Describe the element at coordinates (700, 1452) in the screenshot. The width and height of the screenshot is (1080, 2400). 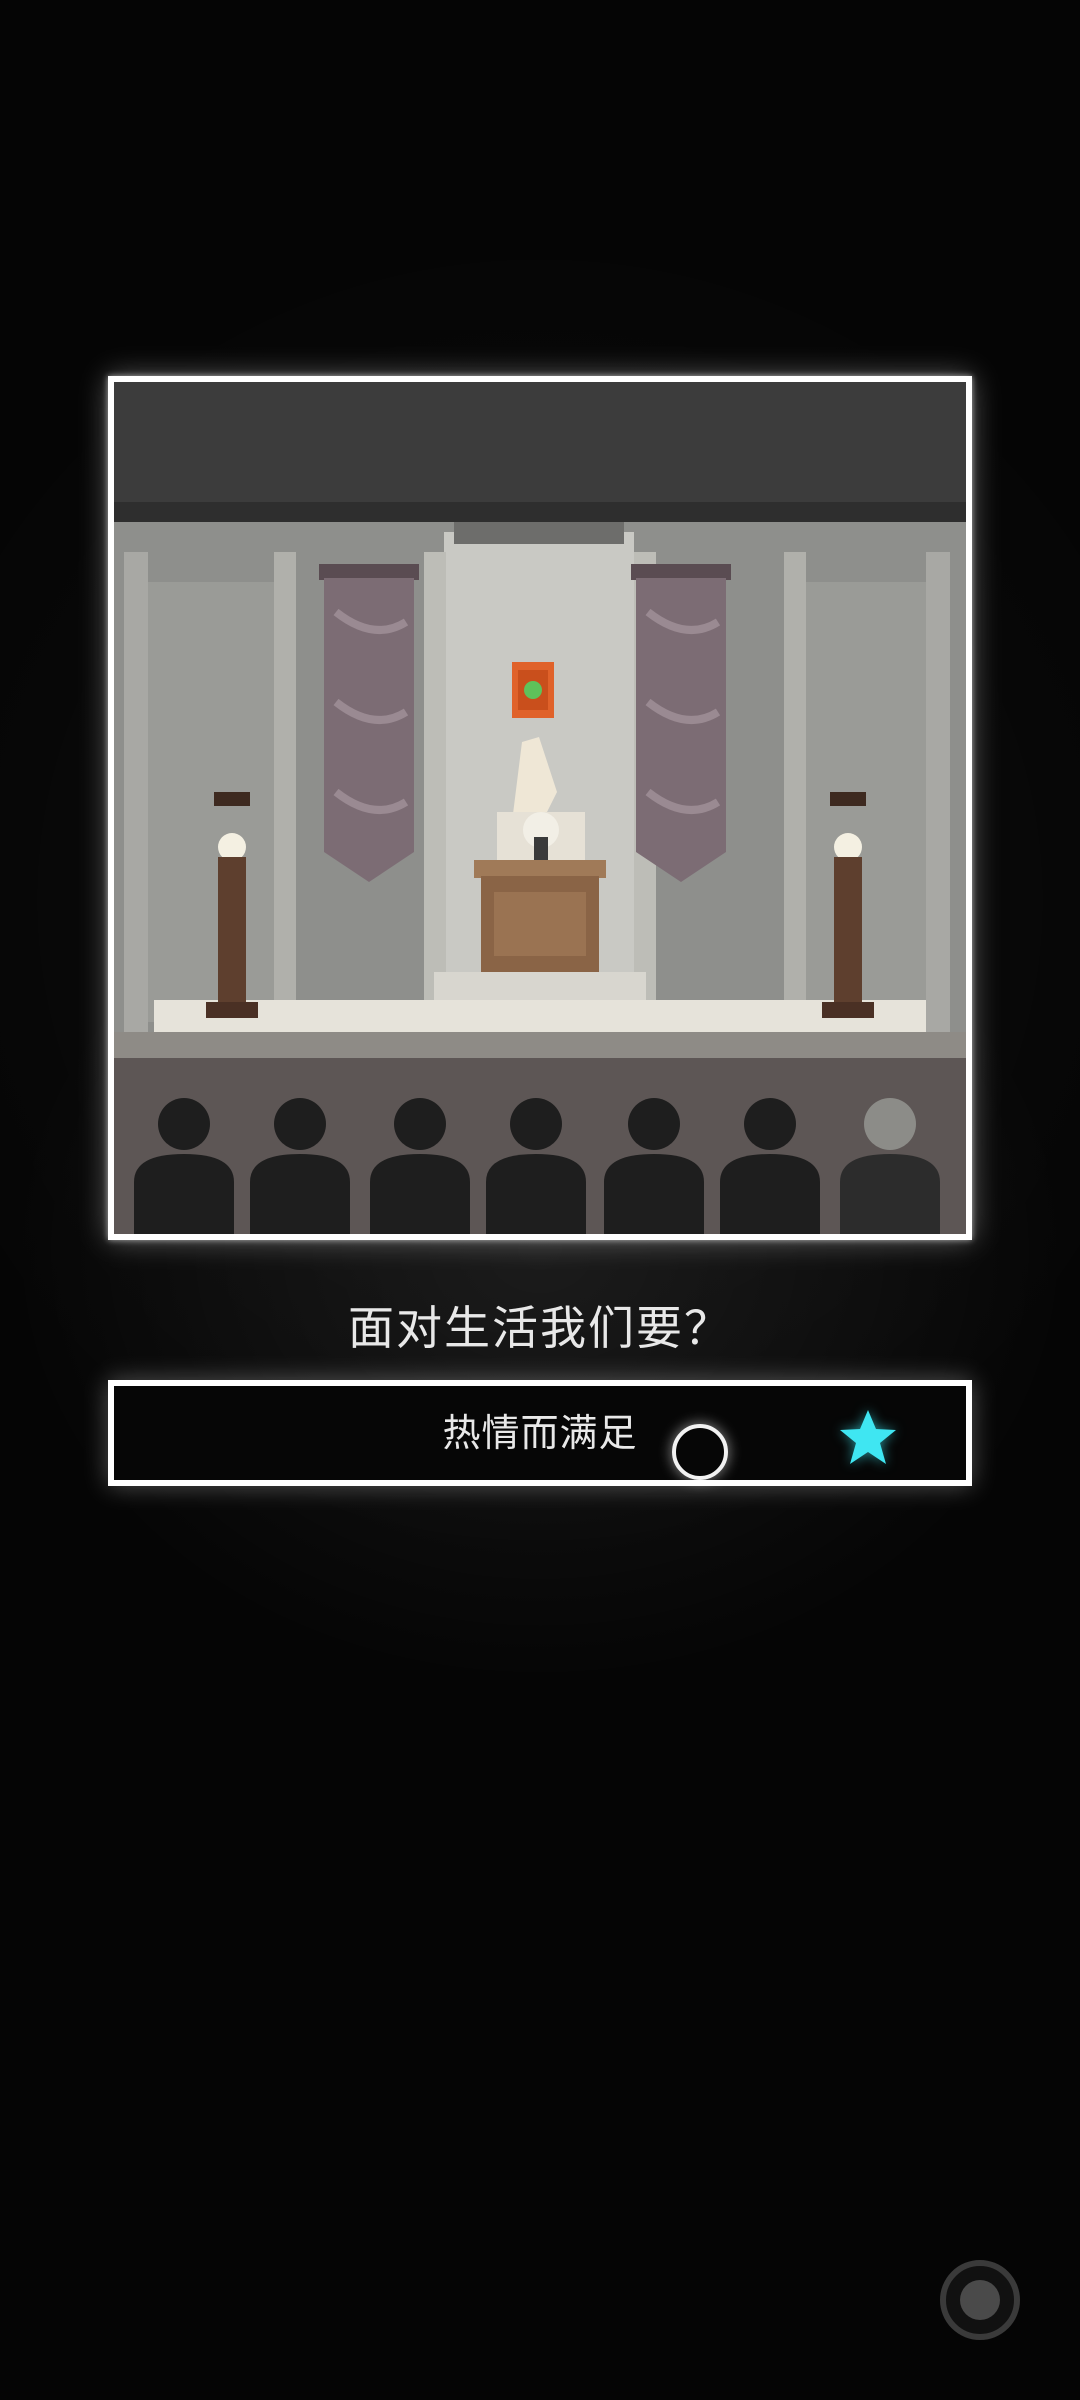
I see `circle-cursor-icon` at that location.